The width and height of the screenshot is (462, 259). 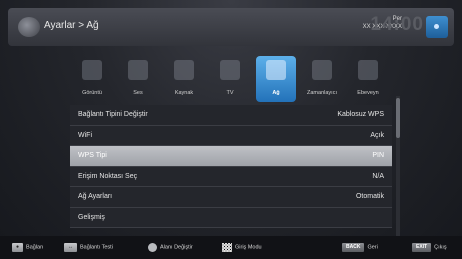 What do you see at coordinates (184, 70) in the screenshot?
I see `source-icon` at bounding box center [184, 70].